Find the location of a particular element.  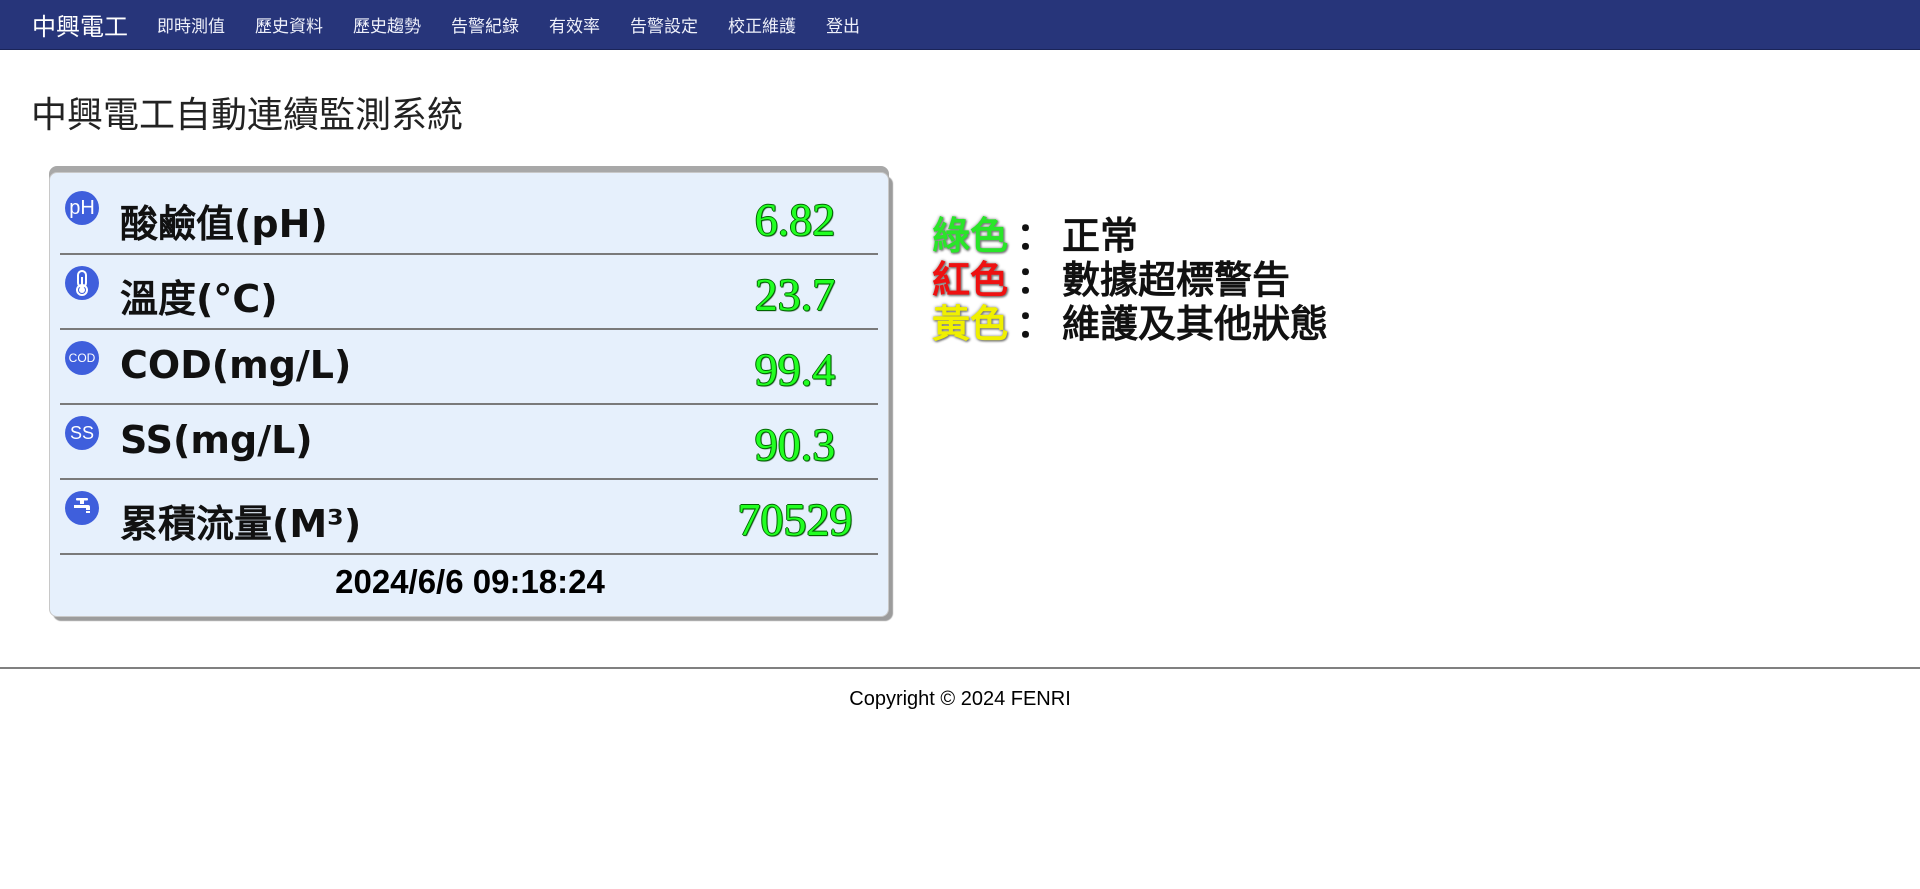

measurement-row-ss: SS SS(mg/L) 90.3 is located at coordinates (469, 442).